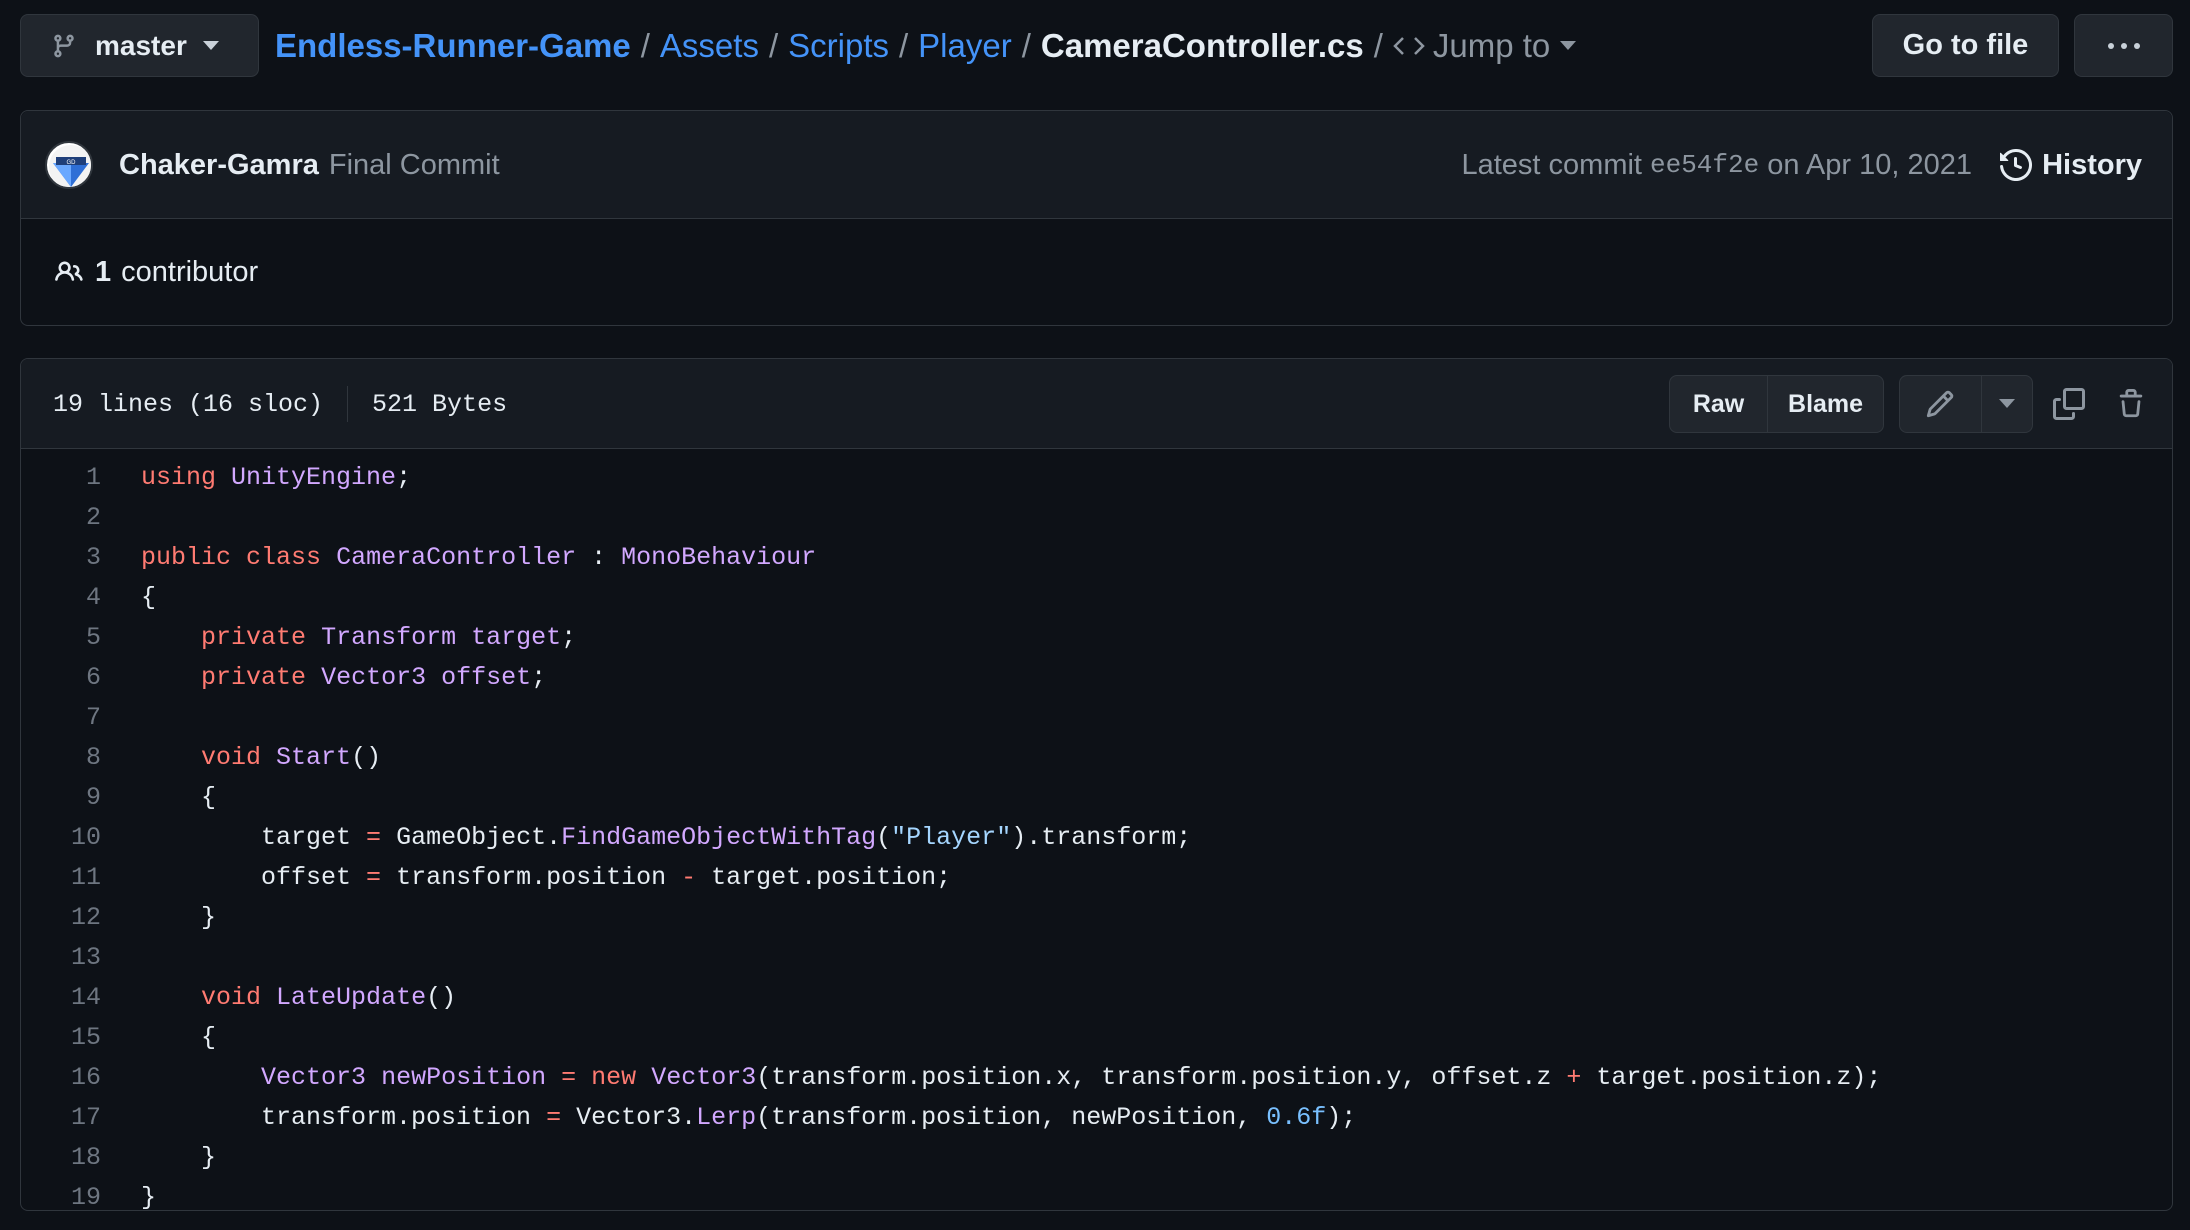 This screenshot has height=1230, width=2190. I want to click on line-number: 3, so click(61, 557).